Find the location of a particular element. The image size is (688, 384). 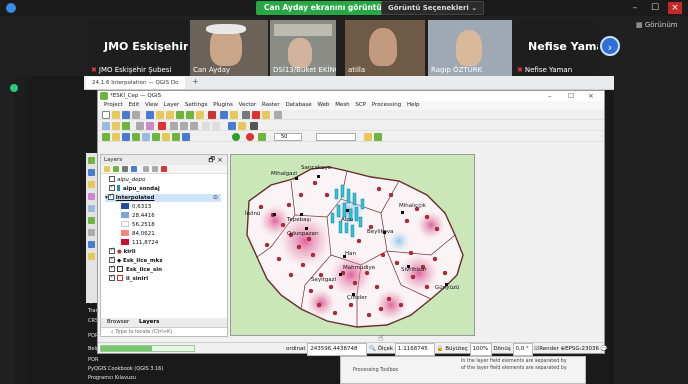

add-wfs-icon is located at coordinates (166, 137).